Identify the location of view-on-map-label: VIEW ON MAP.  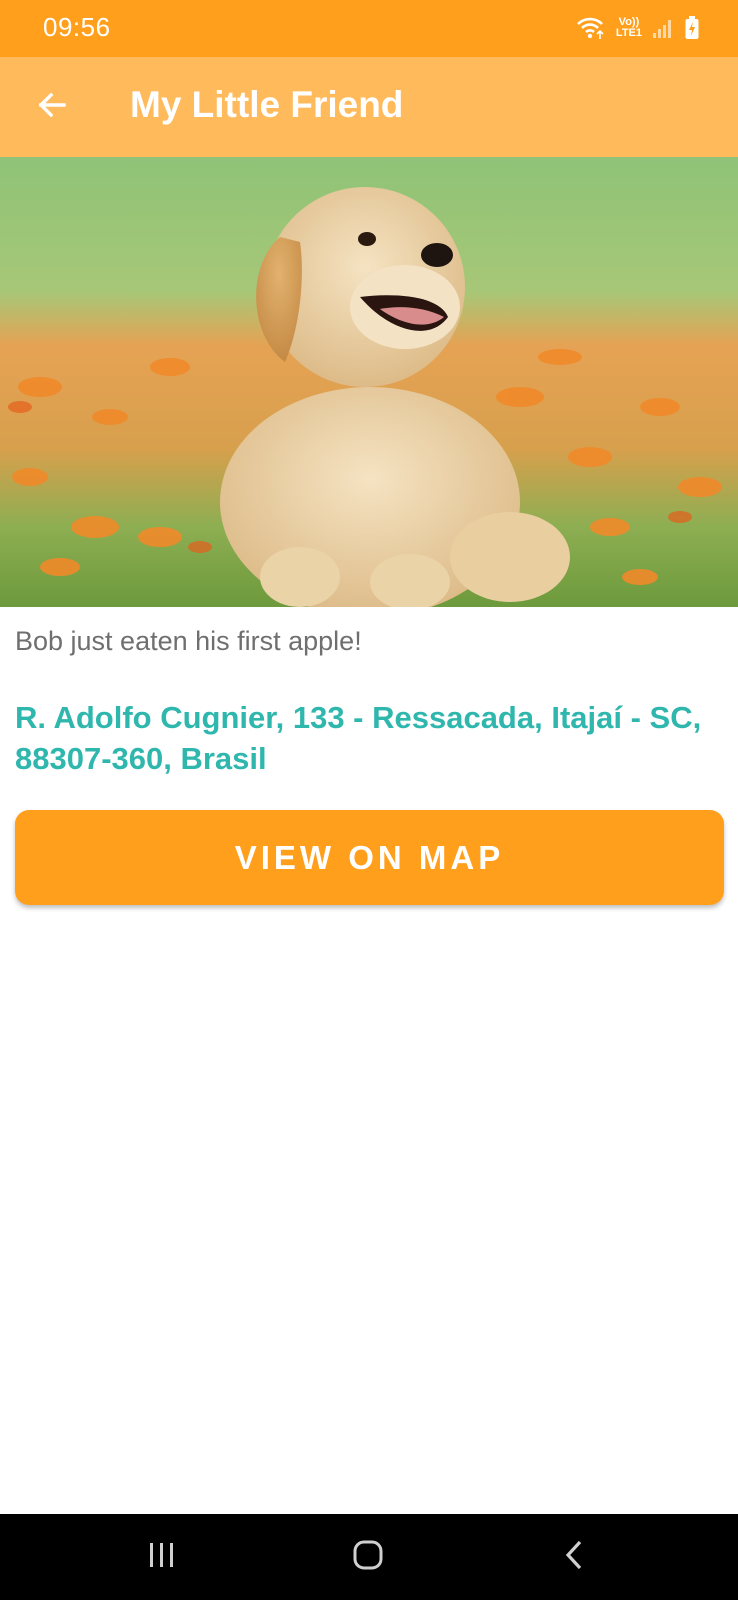
(369, 857).